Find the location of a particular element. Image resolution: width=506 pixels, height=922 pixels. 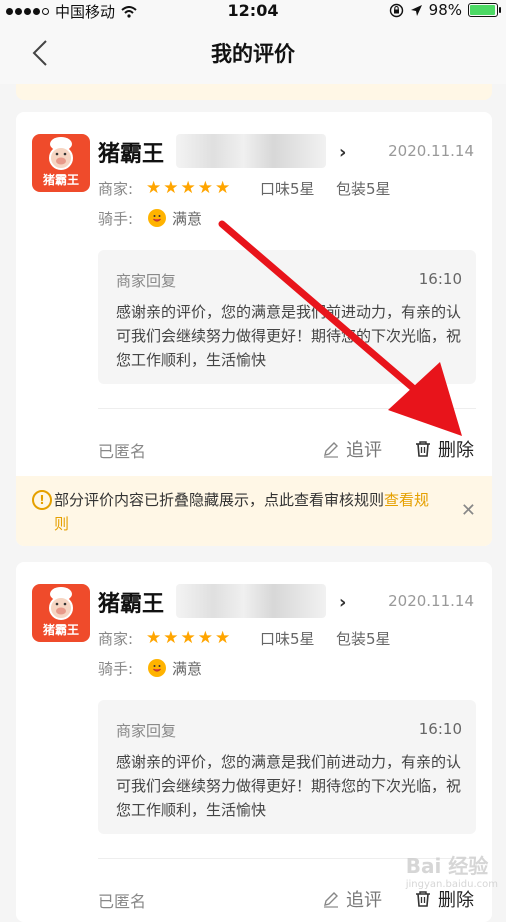

delete-button: 删除 is located at coordinates (444, 449).